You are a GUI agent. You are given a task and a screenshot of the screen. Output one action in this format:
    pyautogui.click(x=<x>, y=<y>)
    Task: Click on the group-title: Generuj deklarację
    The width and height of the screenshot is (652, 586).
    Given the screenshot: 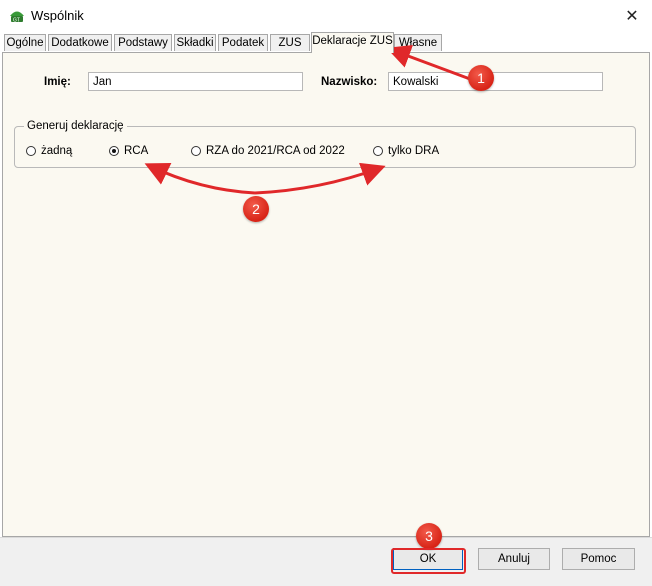 What is the action you would take?
    pyautogui.click(x=75, y=126)
    